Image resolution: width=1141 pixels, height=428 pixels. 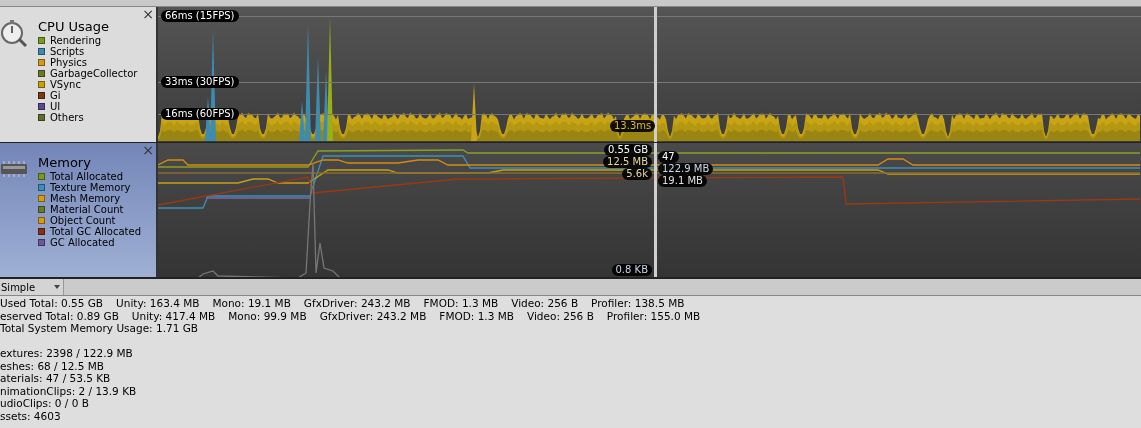 I want to click on value-label: 12.5 MB, so click(x=627, y=162).